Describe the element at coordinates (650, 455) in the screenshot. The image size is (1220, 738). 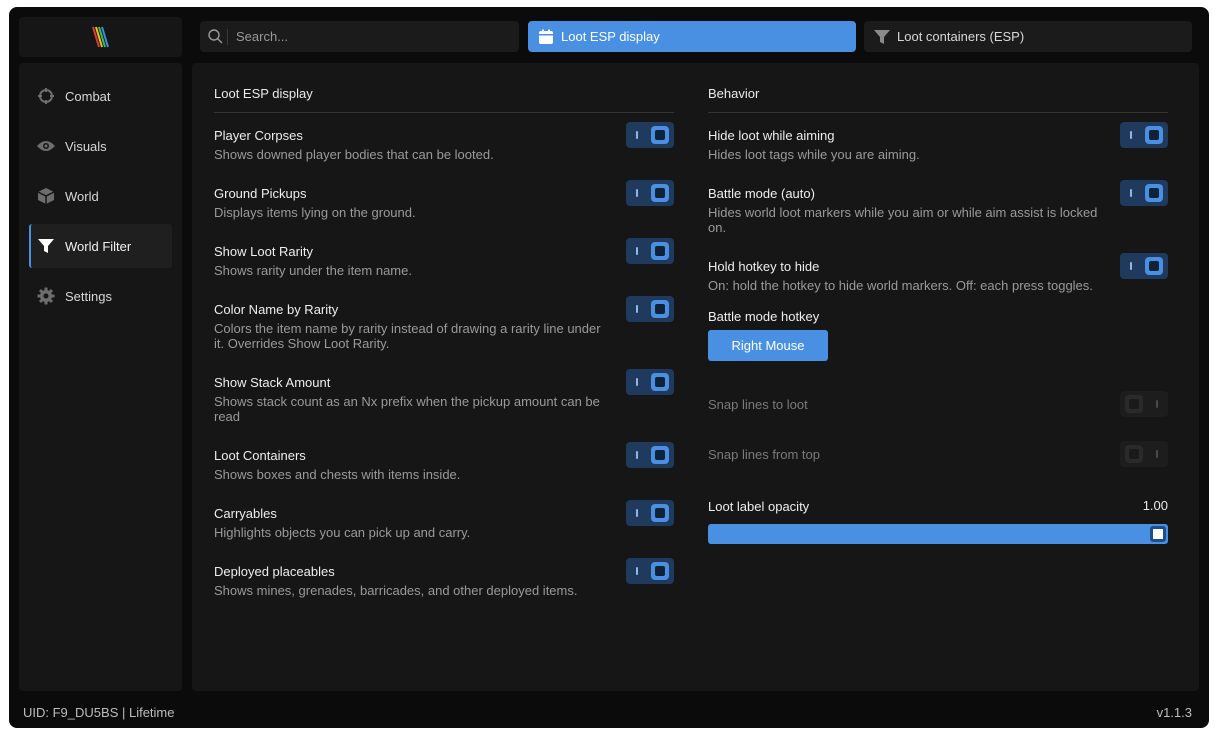
I see `loot-containers-toggle` at that location.